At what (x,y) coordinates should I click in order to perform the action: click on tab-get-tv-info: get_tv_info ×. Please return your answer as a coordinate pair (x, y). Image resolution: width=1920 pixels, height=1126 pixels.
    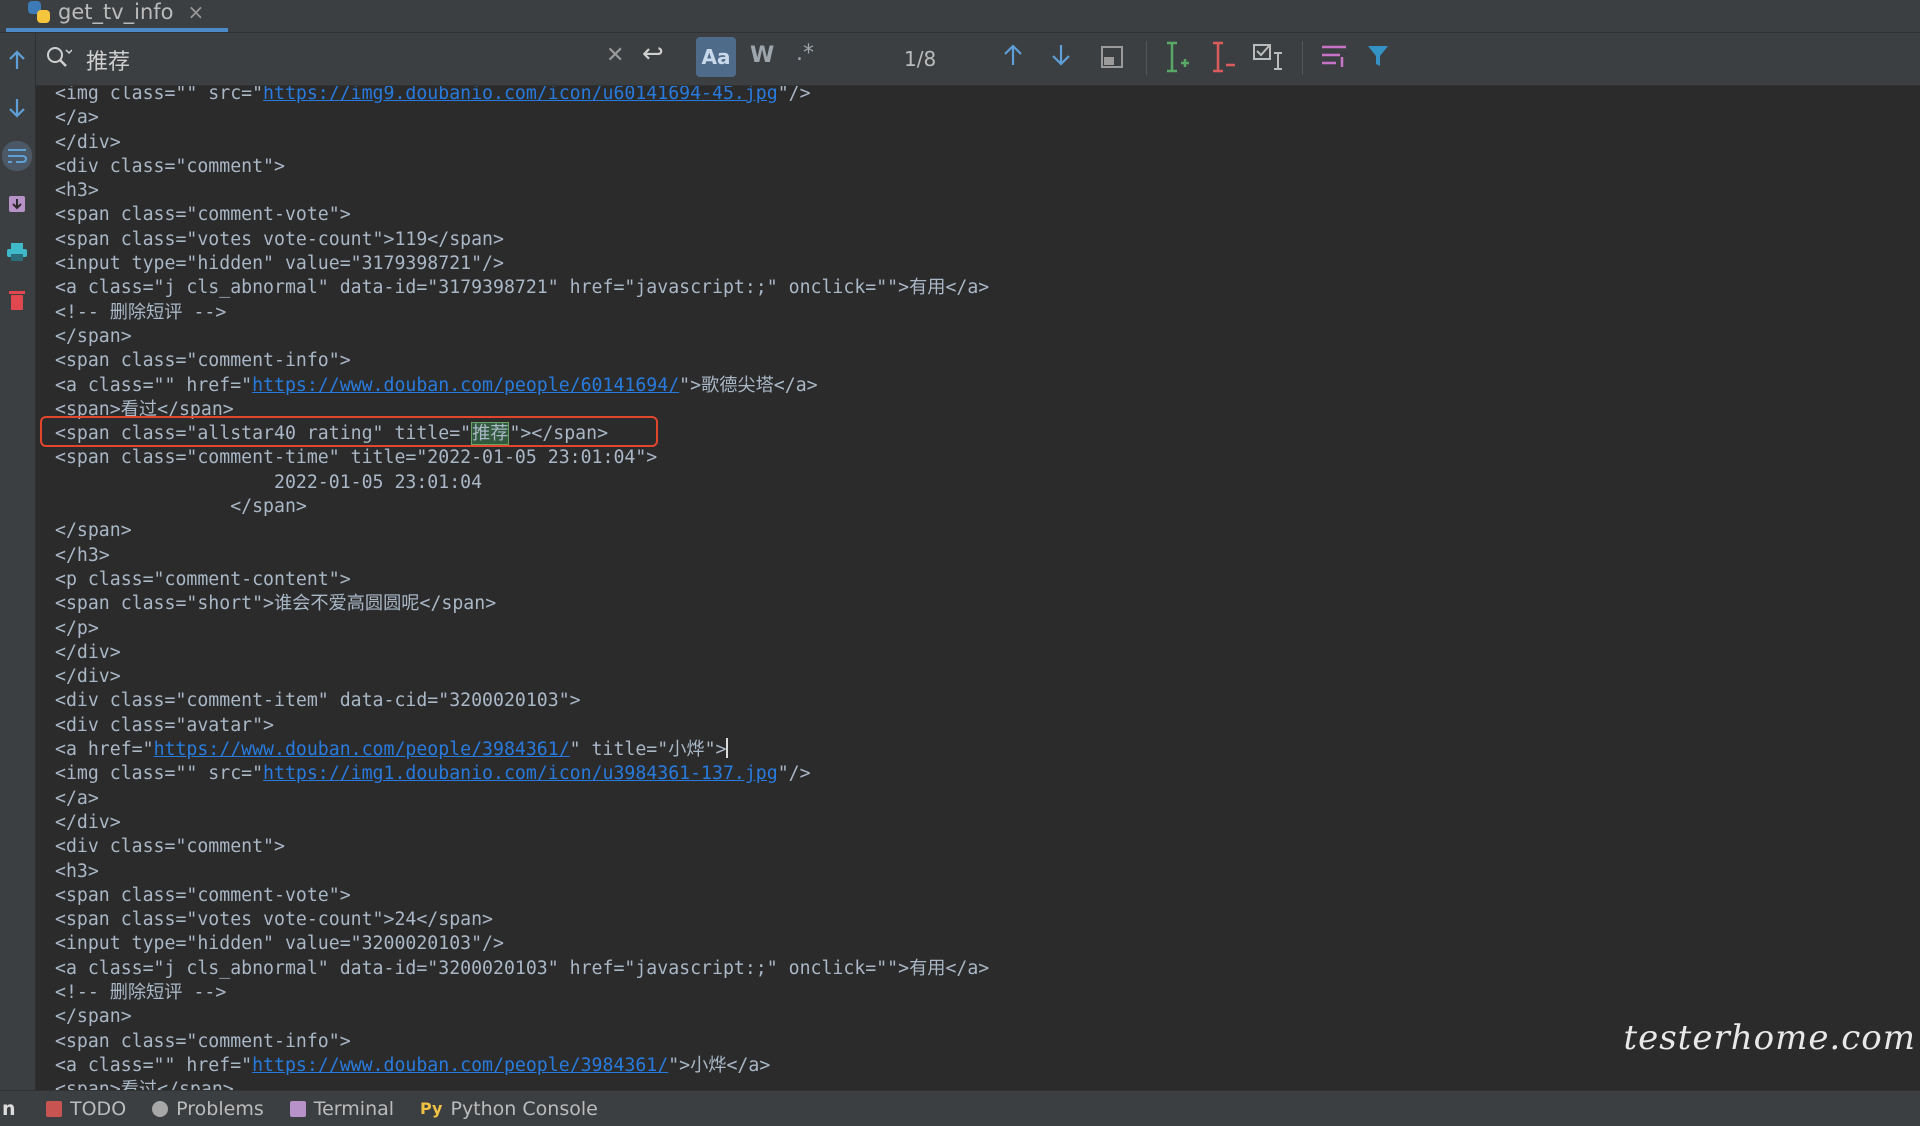
    Looking at the image, I should click on (117, 16).